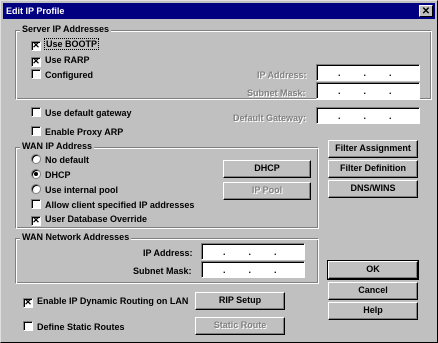 The image size is (438, 343). What do you see at coordinates (81, 327) in the screenshot?
I see `define-static-routes-label: Define Static Routes` at bounding box center [81, 327].